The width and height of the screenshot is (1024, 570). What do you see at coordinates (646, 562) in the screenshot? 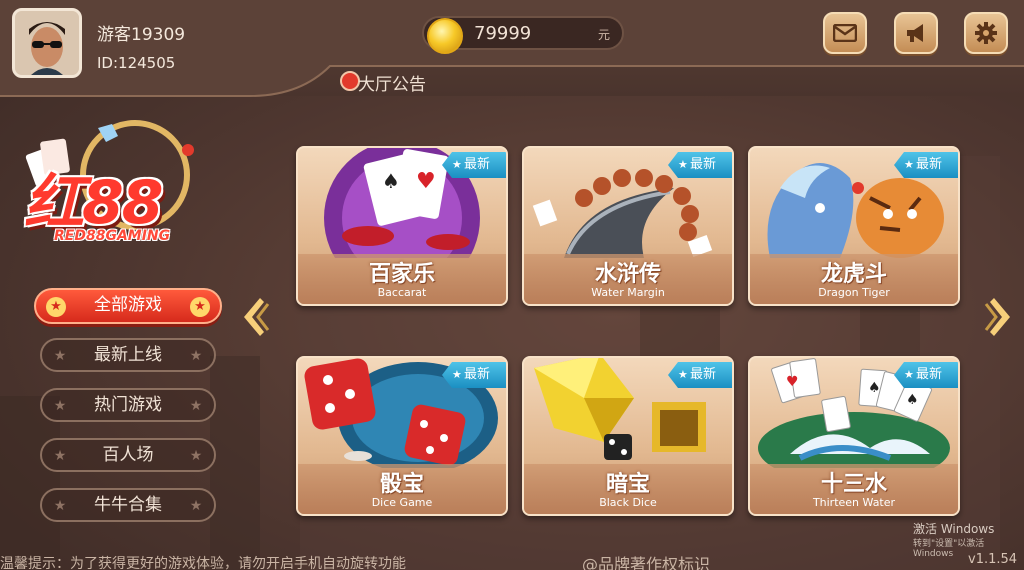
I see `footer-copyright: @品牌著作权标识` at bounding box center [646, 562].